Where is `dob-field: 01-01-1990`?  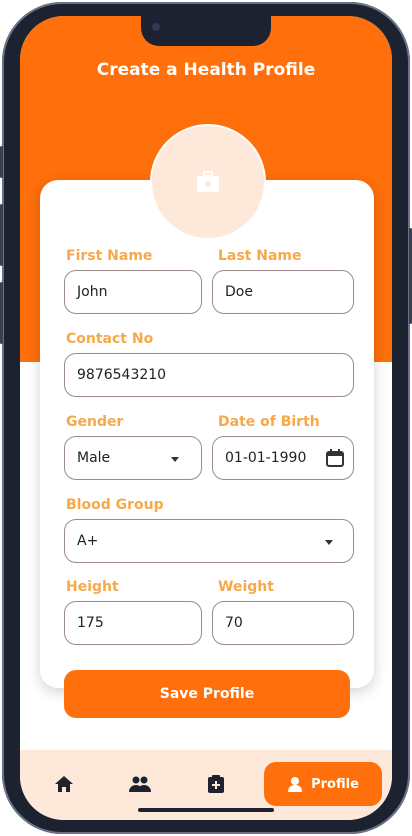
dob-field: 01-01-1990 is located at coordinates (283, 458).